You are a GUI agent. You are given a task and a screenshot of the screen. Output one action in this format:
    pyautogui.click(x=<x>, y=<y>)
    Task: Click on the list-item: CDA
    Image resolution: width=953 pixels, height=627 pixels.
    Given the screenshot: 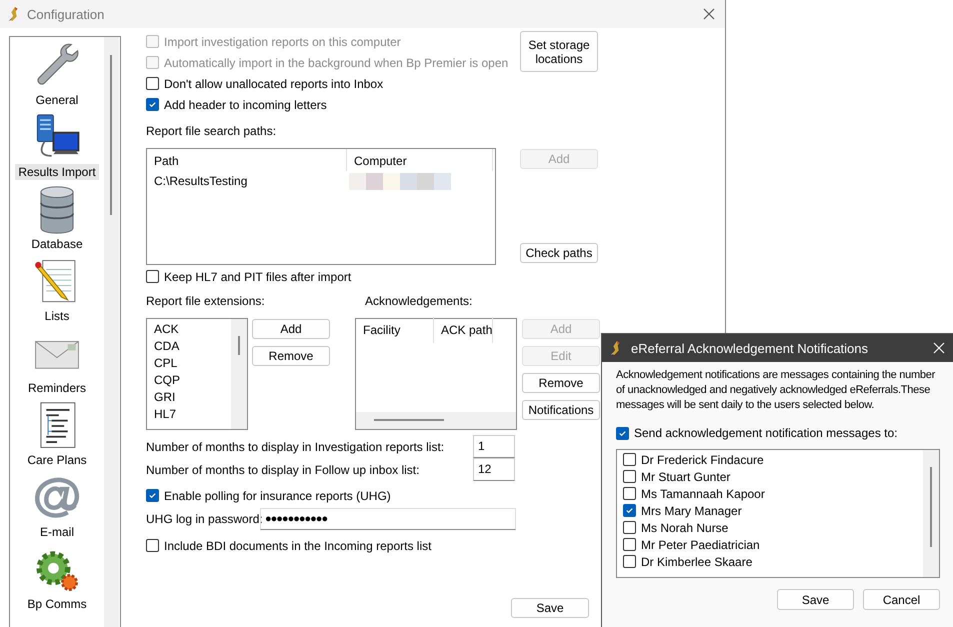 What is the action you would take?
    pyautogui.click(x=192, y=346)
    